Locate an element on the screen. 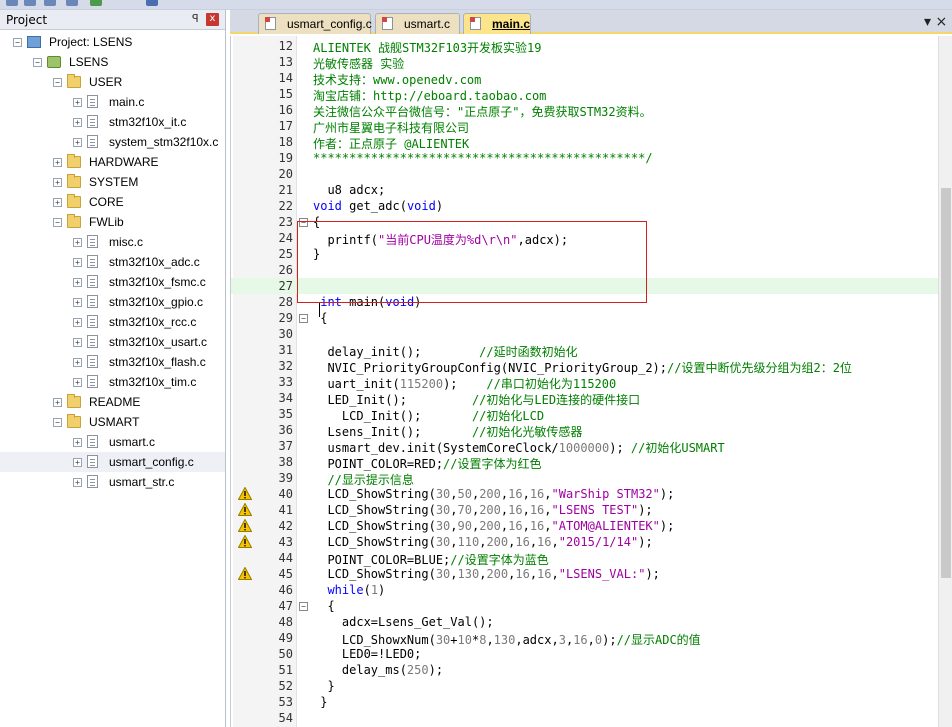  code-line: 22 void get_adc(void) is located at coordinates (591, 206).